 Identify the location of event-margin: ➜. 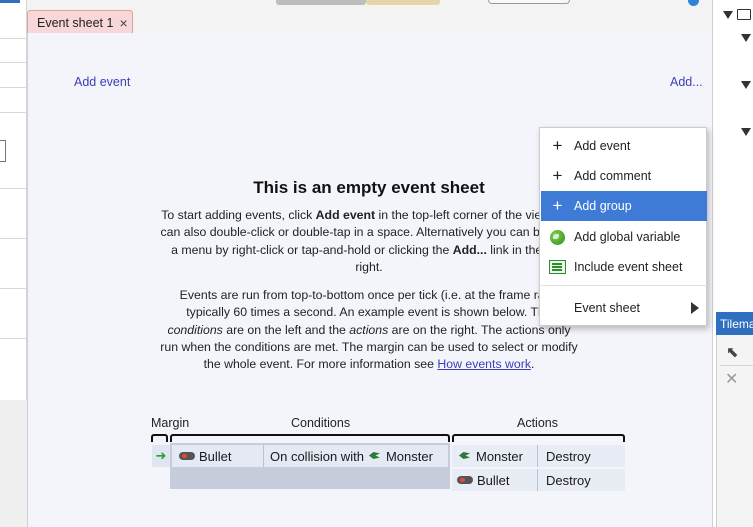
(161, 456).